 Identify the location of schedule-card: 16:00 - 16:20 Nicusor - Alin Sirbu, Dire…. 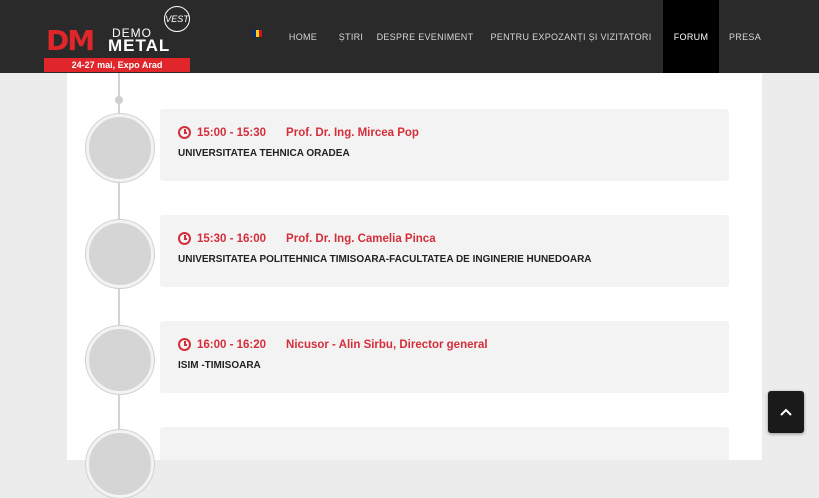
(444, 357).